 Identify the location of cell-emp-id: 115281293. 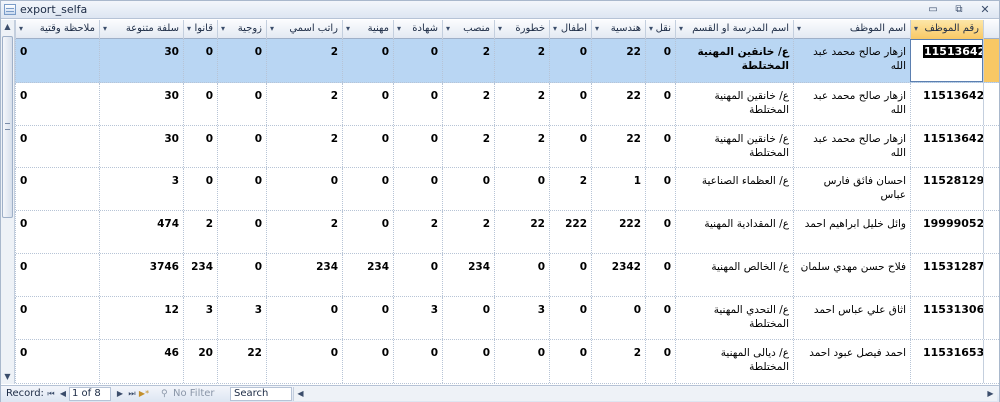
(946, 189).